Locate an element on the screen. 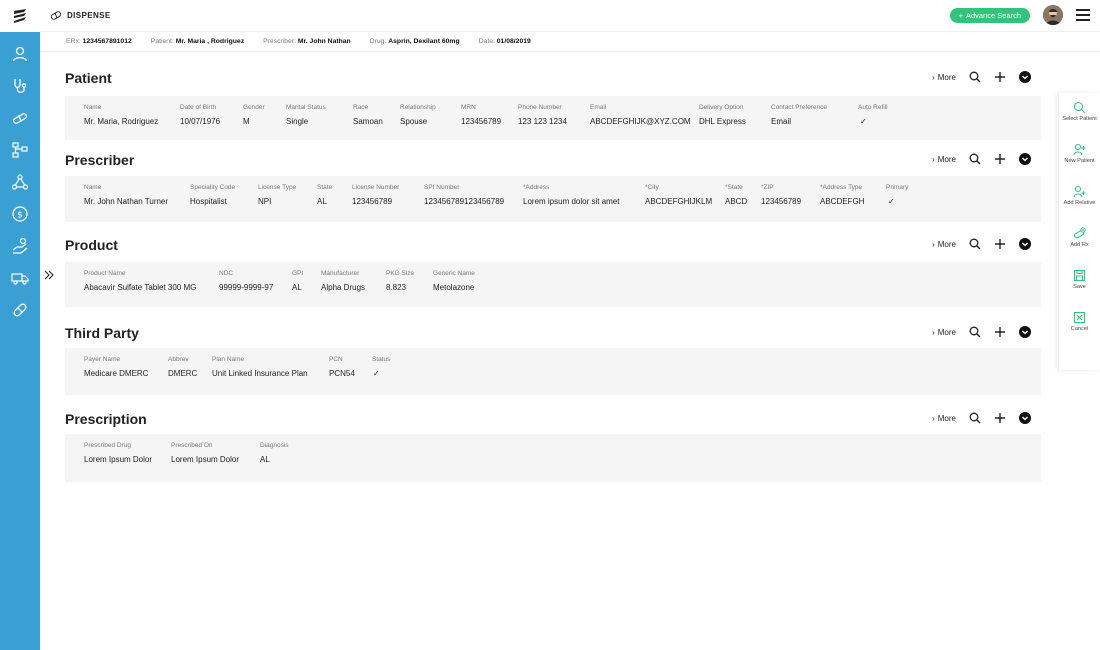  field-prescribed-on: Prescribed On Lorem Ipsum Dolor is located at coordinates (205, 453).